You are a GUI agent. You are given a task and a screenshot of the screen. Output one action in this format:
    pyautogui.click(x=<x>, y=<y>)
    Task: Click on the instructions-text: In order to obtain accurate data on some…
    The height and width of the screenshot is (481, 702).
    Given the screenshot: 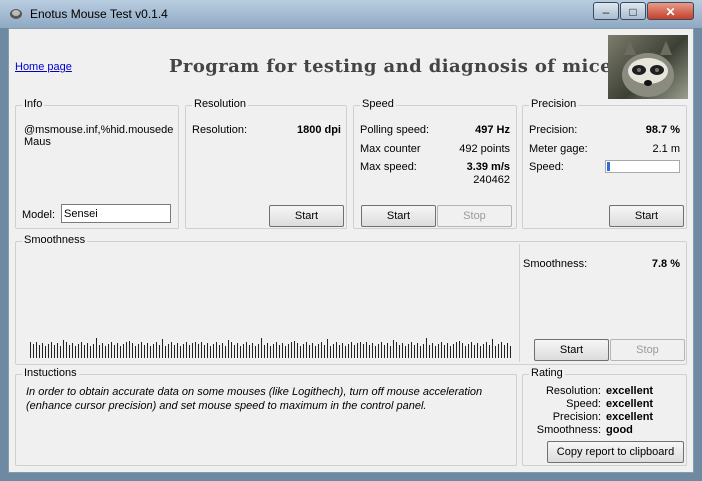 What is the action you would take?
    pyautogui.click(x=254, y=399)
    